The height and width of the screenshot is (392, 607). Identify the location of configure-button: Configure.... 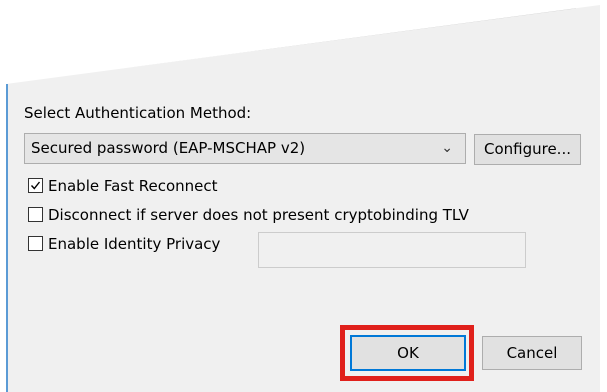
(527, 149).